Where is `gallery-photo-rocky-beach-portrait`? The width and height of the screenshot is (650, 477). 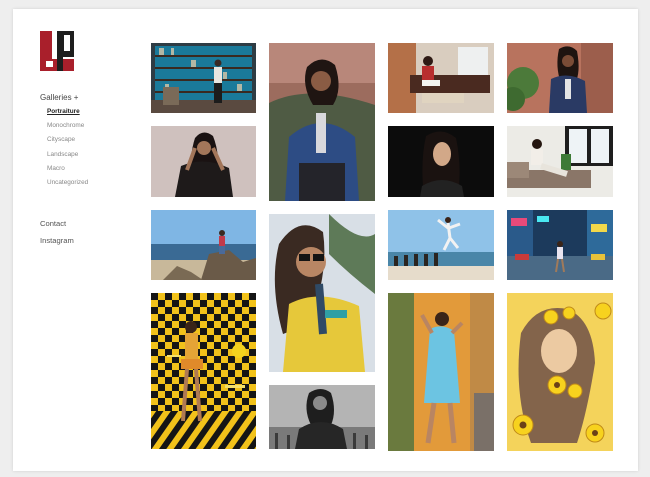
gallery-photo-rocky-beach-portrait is located at coordinates (203, 245).